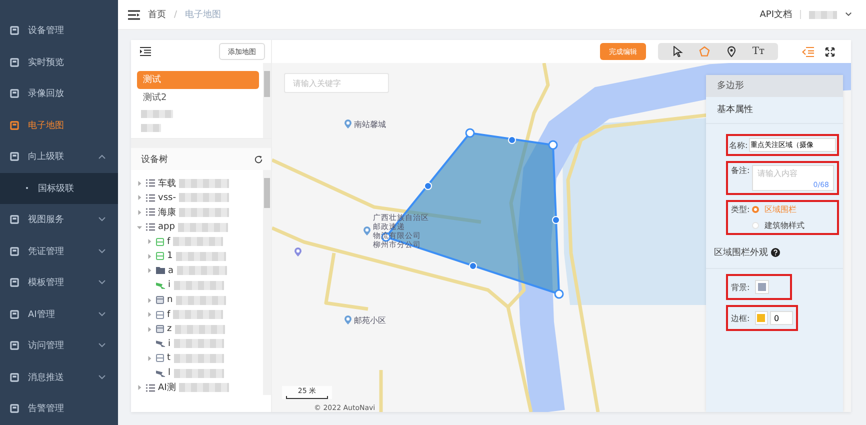 The width and height of the screenshot is (866, 425). What do you see at coordinates (59, 125) in the screenshot?
I see `sidebar-item: 电子地图` at bounding box center [59, 125].